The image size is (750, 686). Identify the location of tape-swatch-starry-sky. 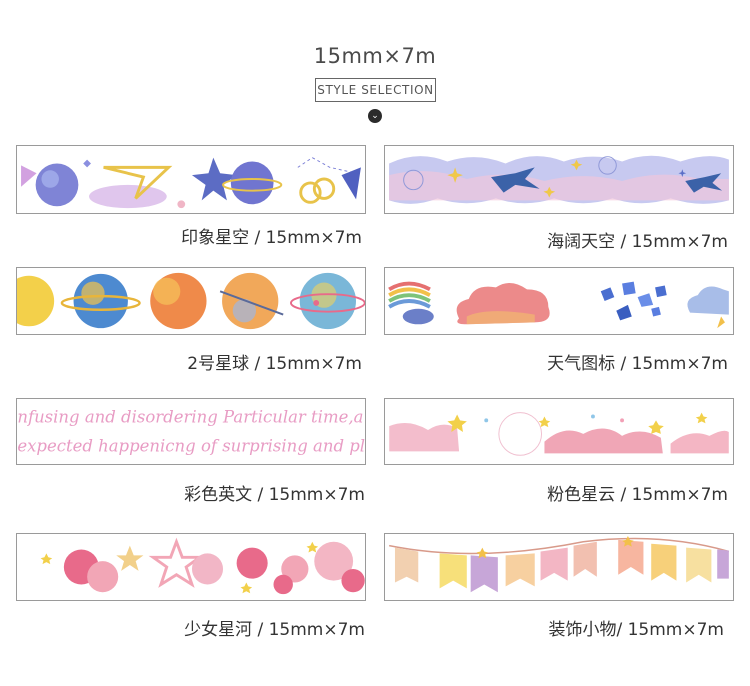
(191, 179).